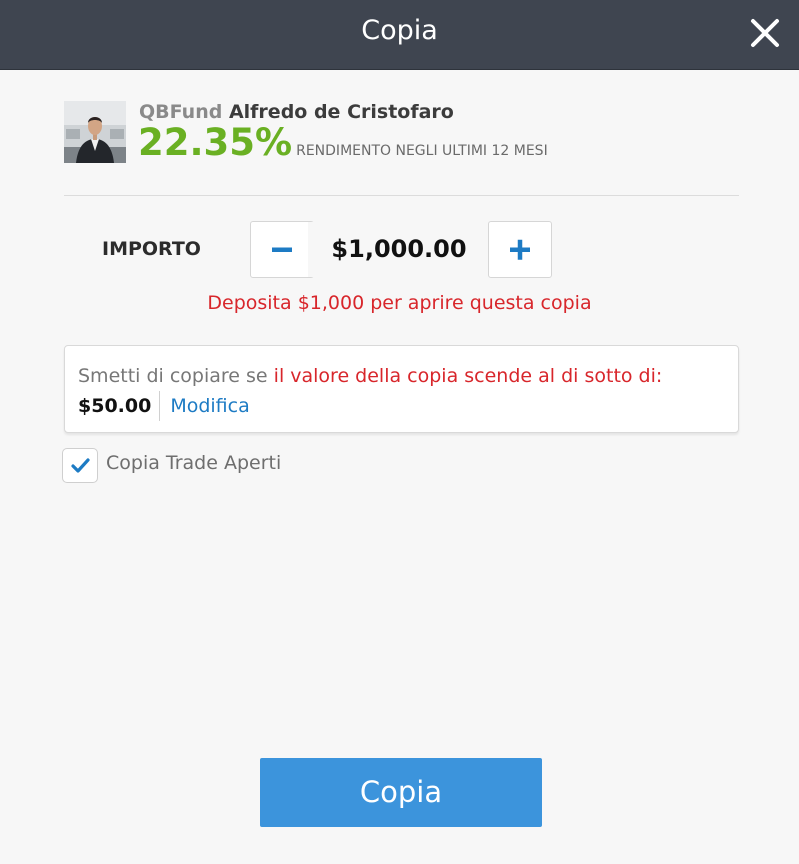 Image resolution: width=799 pixels, height=864 pixels. What do you see at coordinates (95, 132) in the screenshot?
I see `trader-avatar` at bounding box center [95, 132].